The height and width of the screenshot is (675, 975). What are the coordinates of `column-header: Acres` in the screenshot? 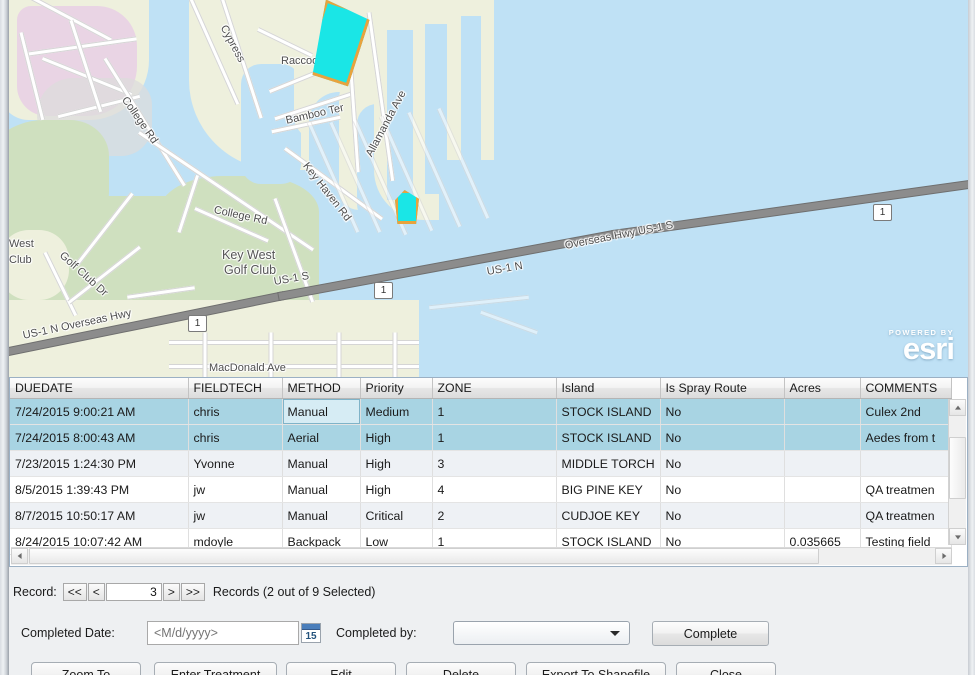 It's located at (822, 388).